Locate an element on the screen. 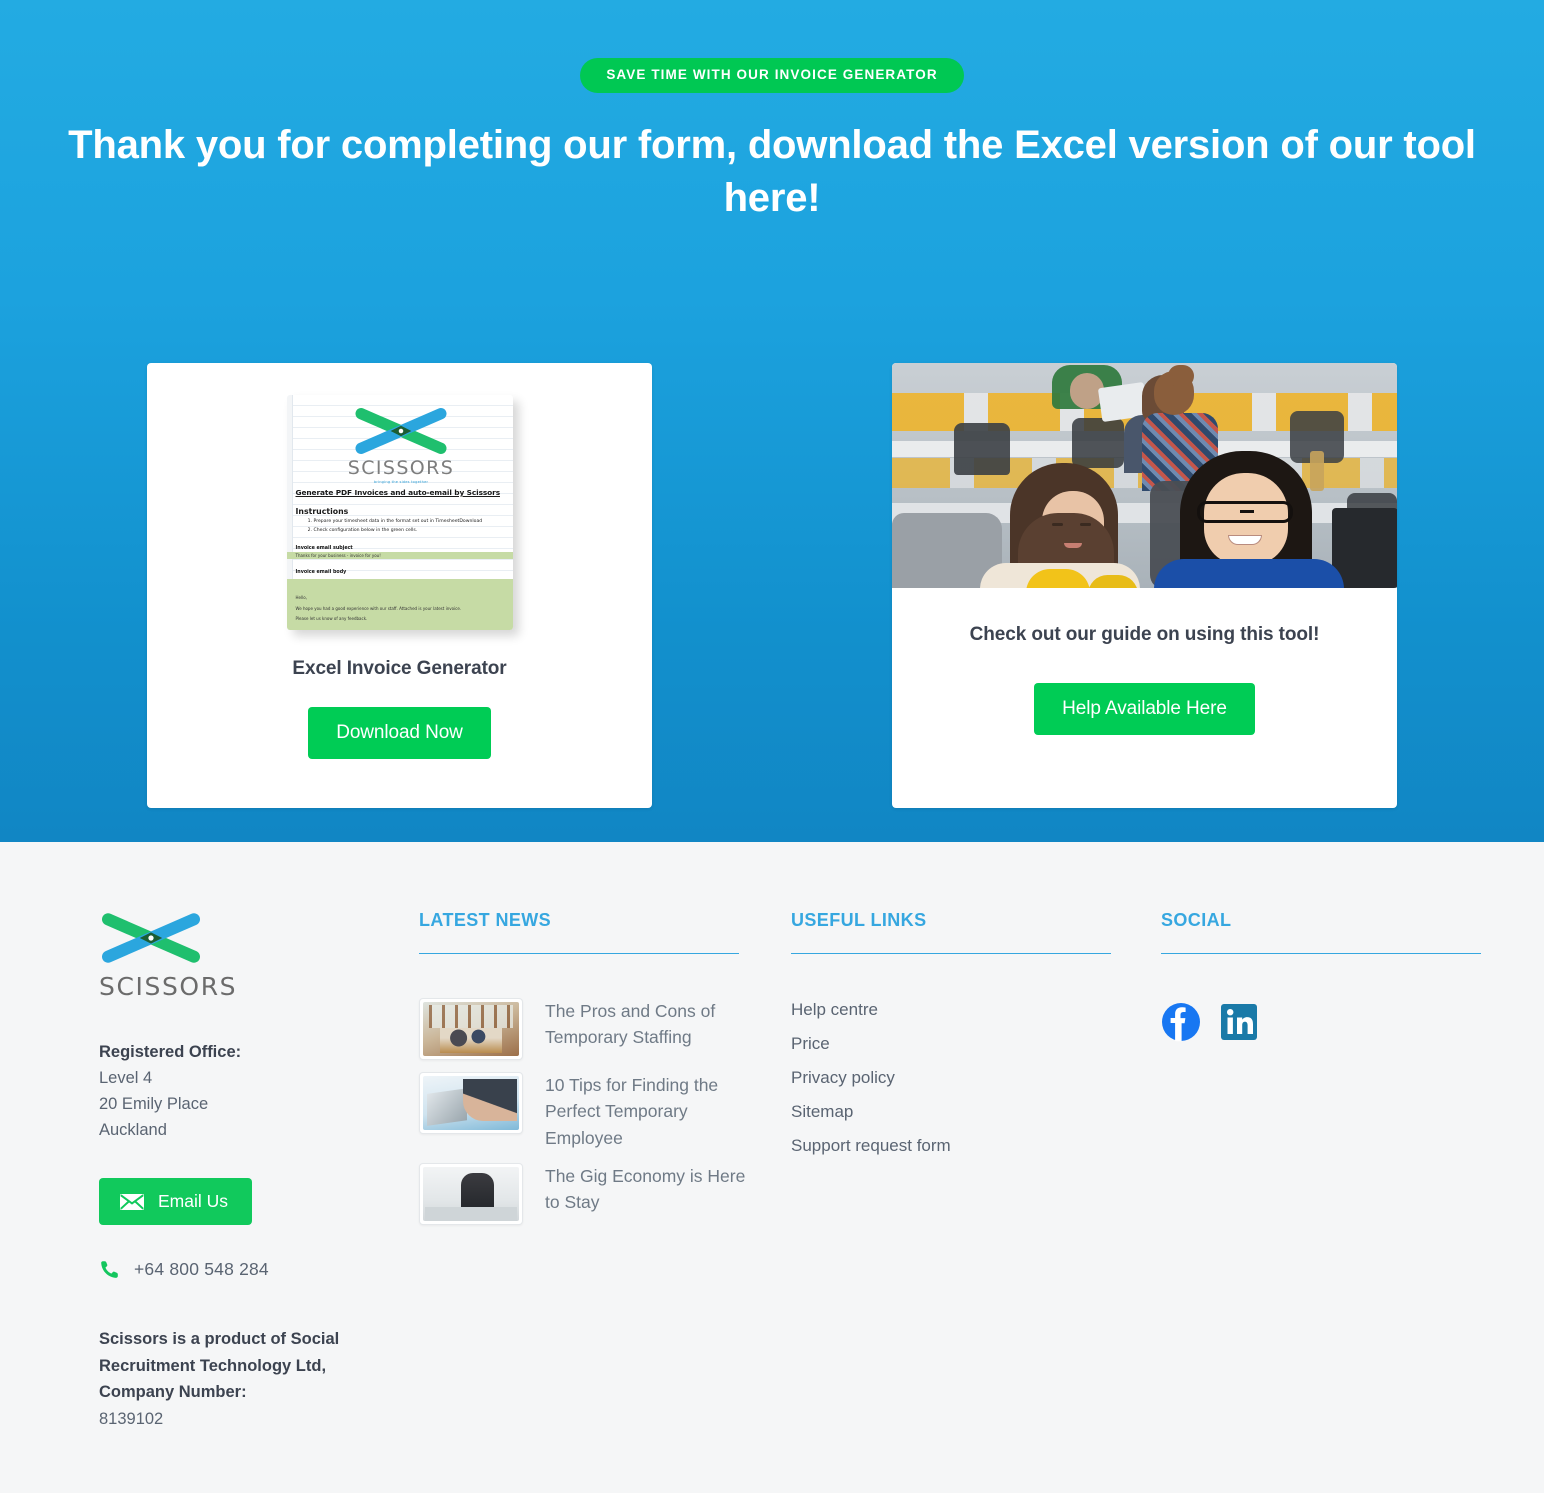  useful-links-heading: USEFUL LINKS is located at coordinates (859, 920).